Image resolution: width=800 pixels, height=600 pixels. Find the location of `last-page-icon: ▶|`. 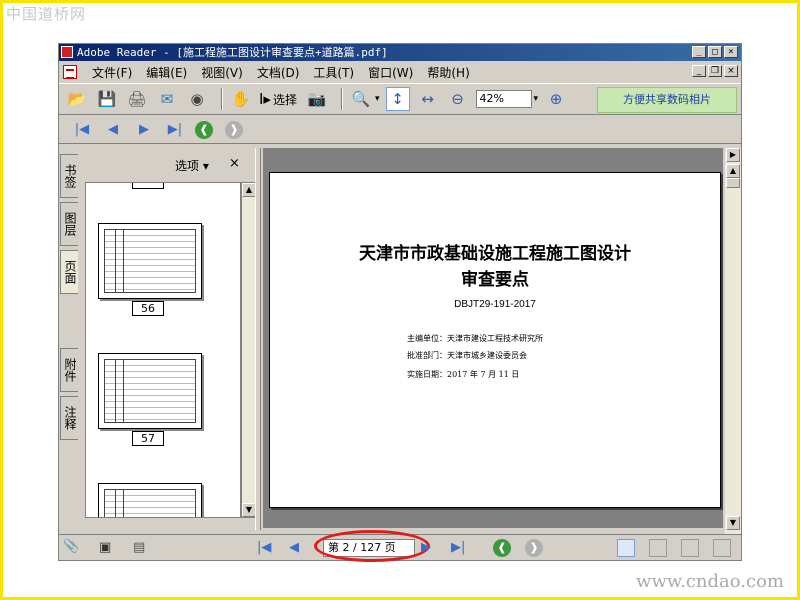

last-page-icon: ▶| is located at coordinates (175, 130).